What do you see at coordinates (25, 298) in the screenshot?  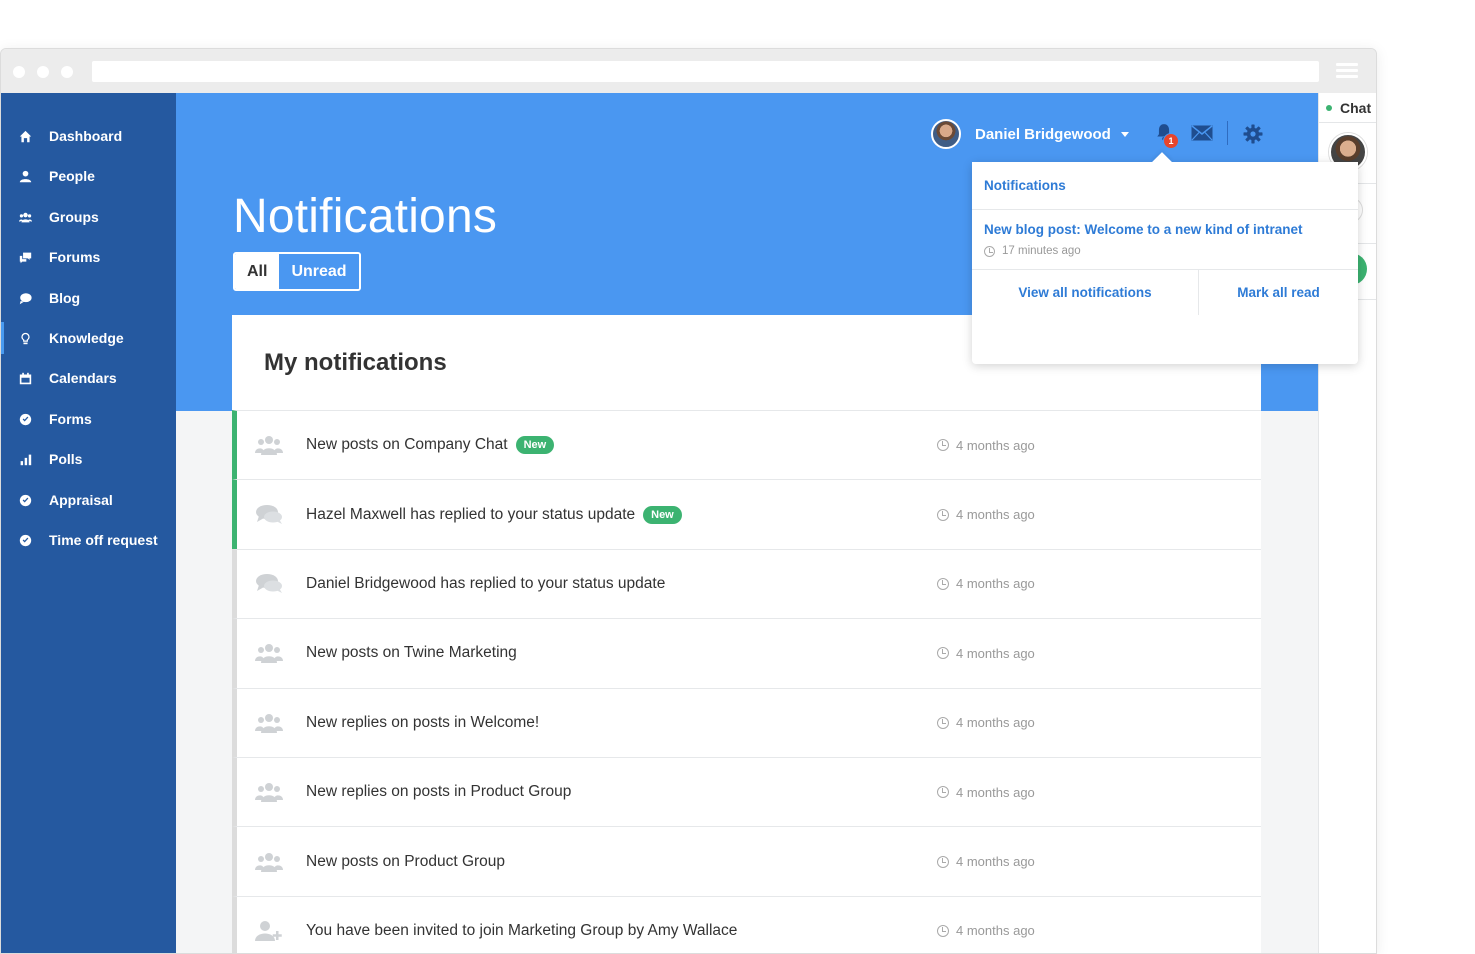 I see `speech-bubble-icon` at bounding box center [25, 298].